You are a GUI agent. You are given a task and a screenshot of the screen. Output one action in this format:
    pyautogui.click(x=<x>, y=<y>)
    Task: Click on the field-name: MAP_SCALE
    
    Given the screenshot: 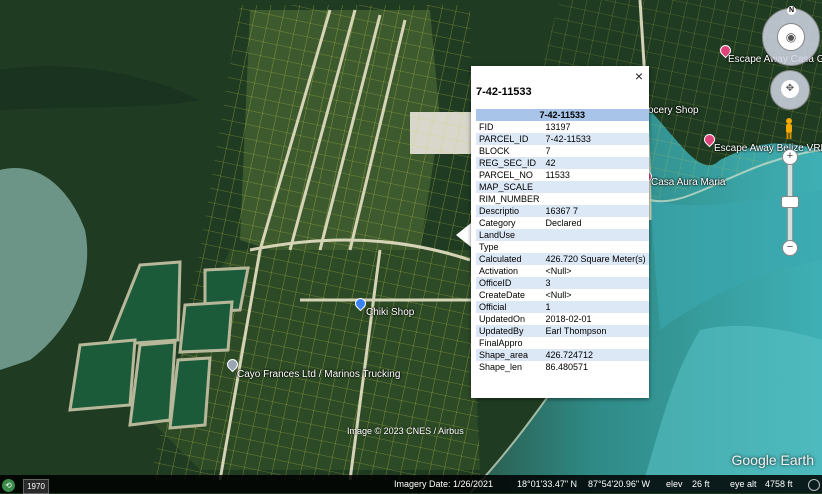 What is the action you would take?
    pyautogui.click(x=509, y=187)
    